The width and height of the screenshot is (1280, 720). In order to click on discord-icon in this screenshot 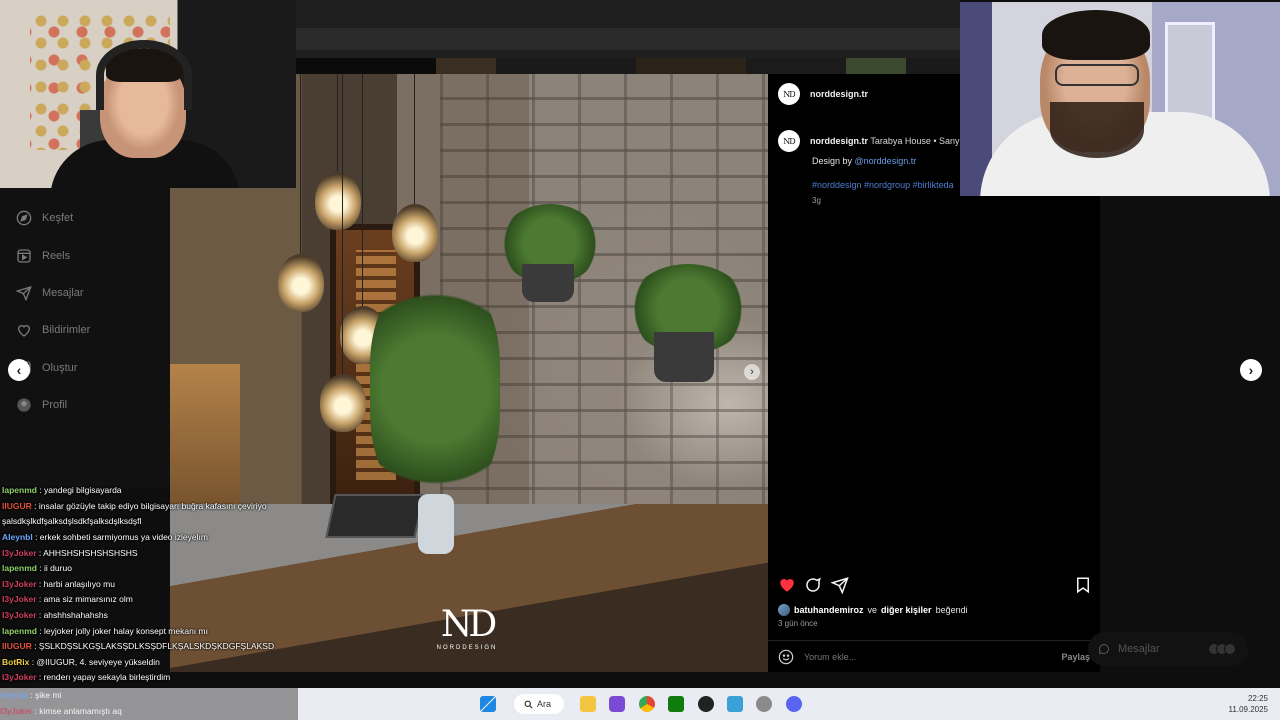, I will do `click(794, 704)`.